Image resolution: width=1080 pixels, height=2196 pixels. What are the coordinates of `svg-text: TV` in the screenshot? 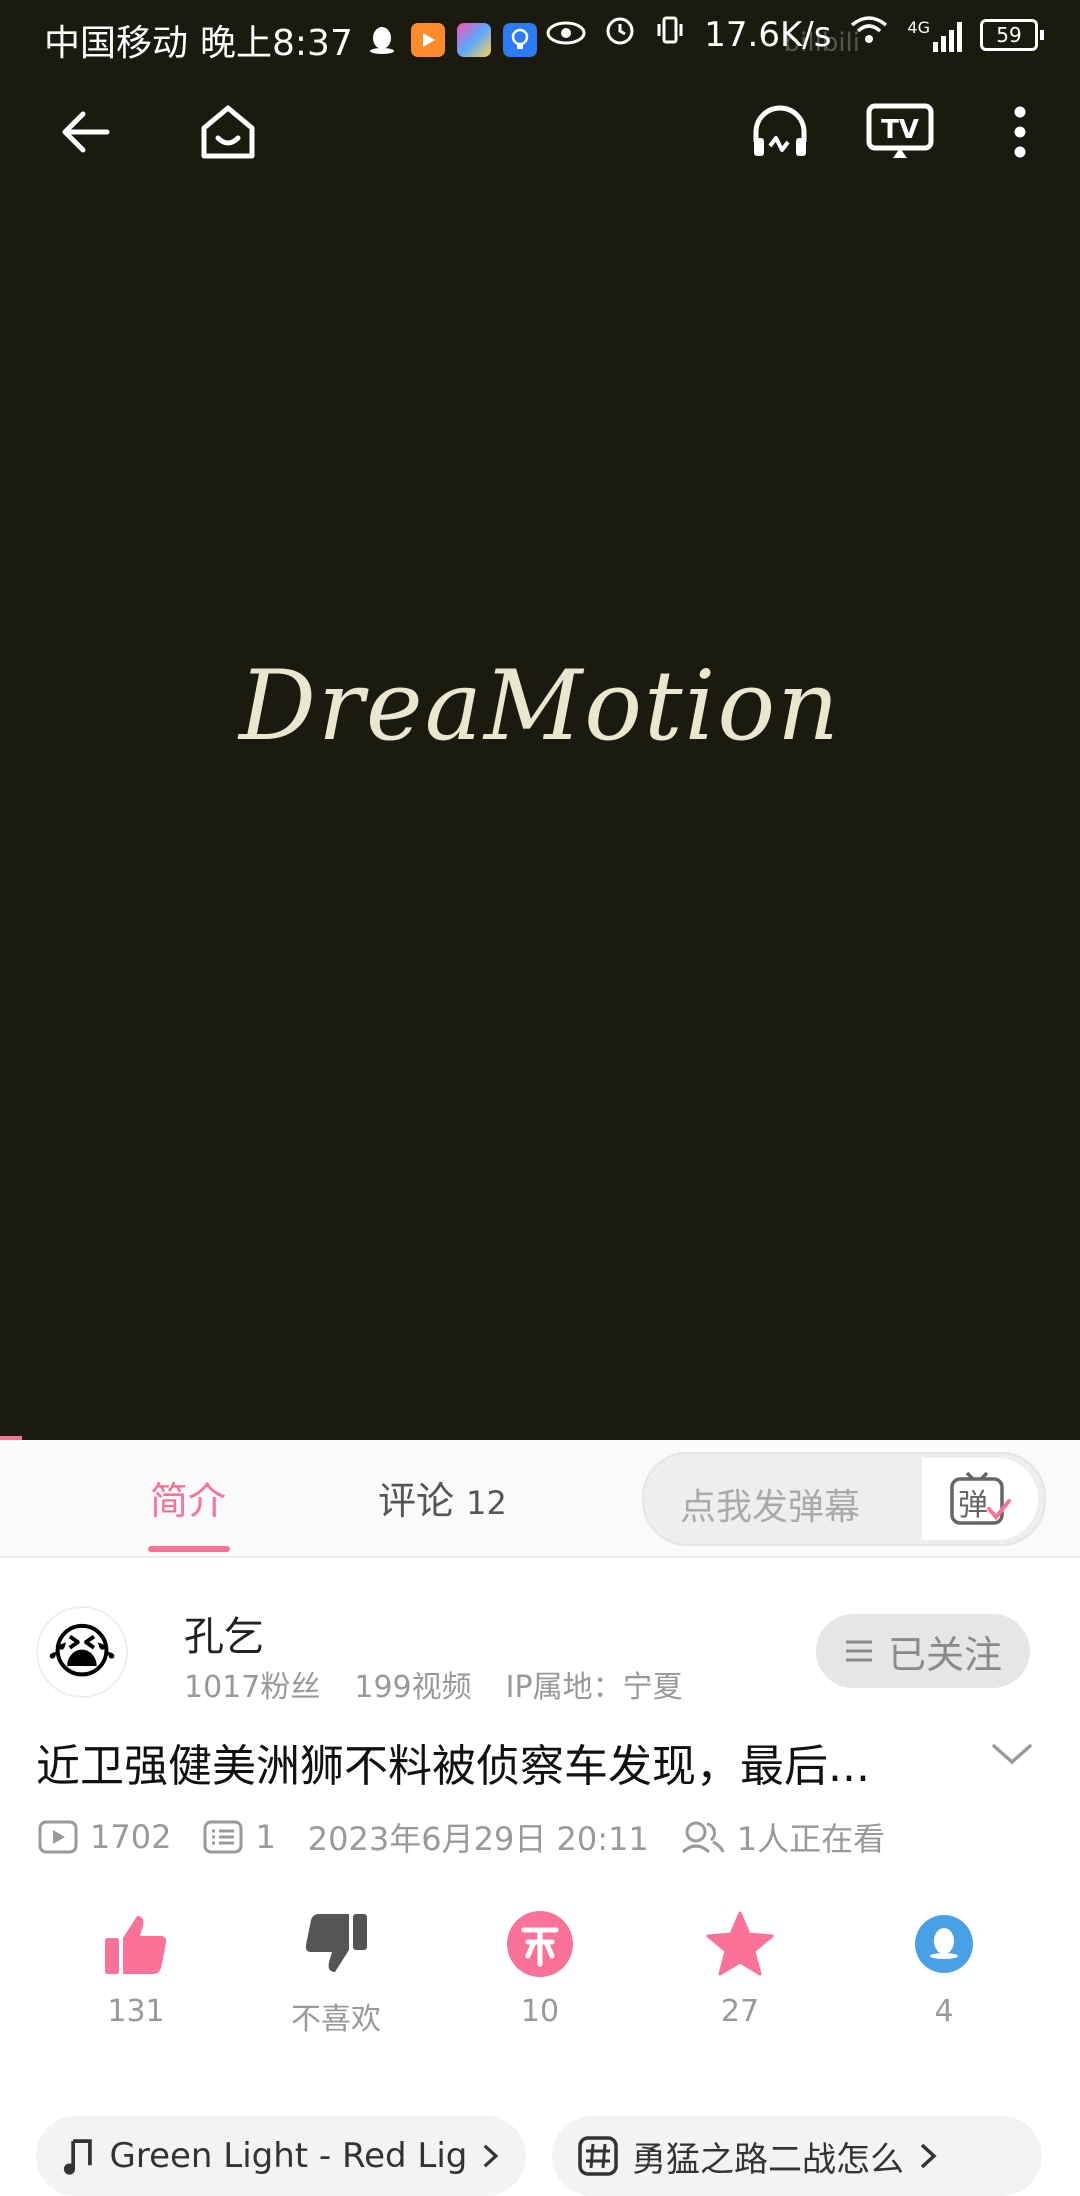 It's located at (900, 130).